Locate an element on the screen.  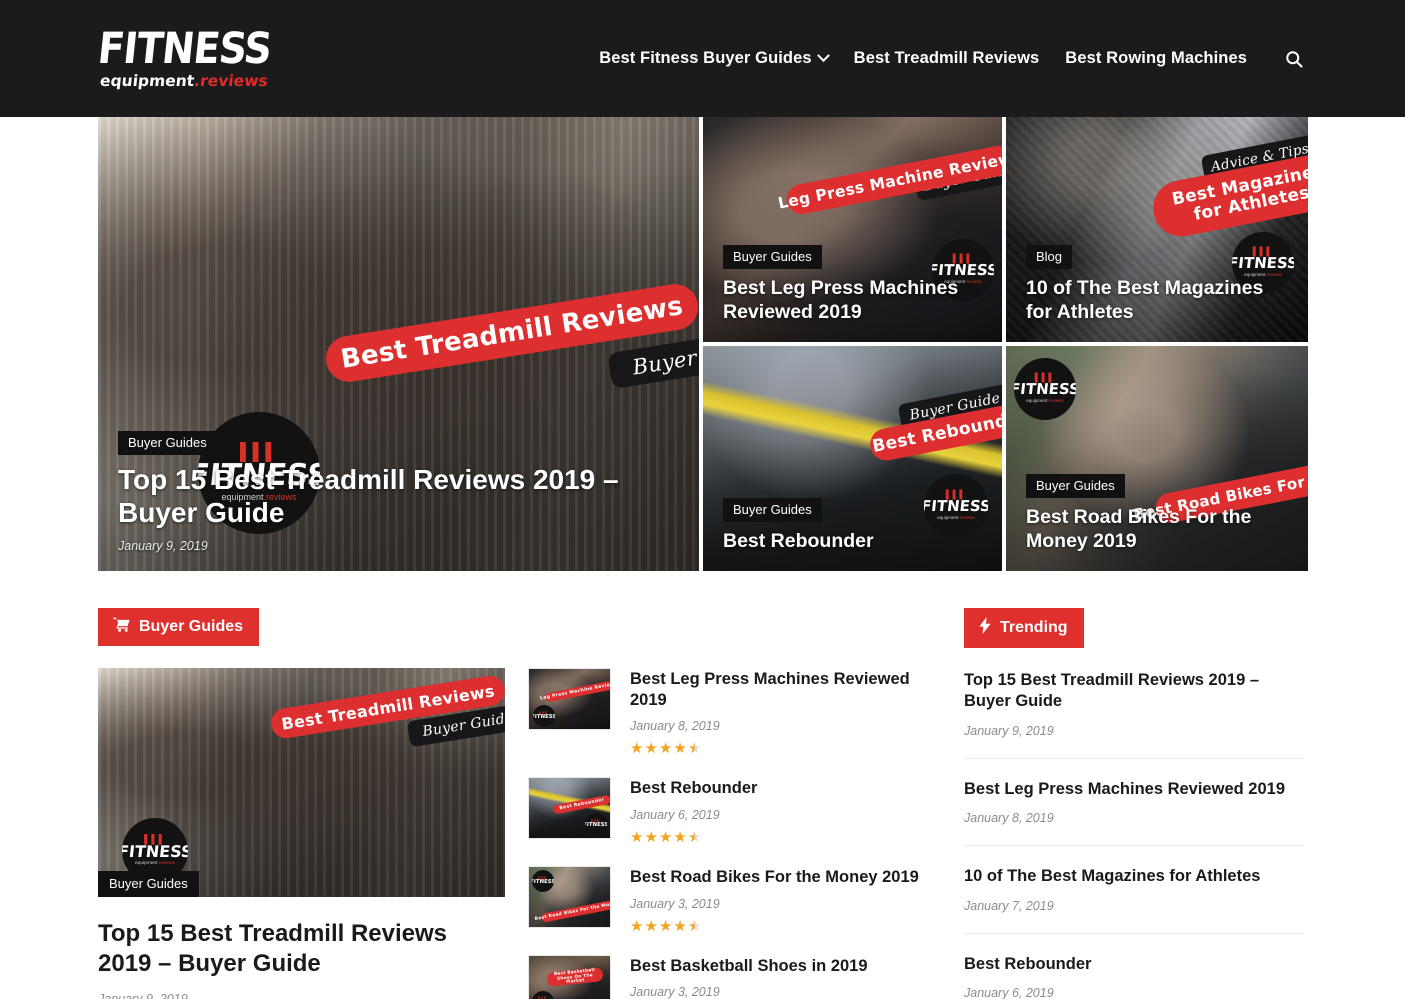
site-logo: FITNESS equipment.reviews is located at coordinates (191, 56).